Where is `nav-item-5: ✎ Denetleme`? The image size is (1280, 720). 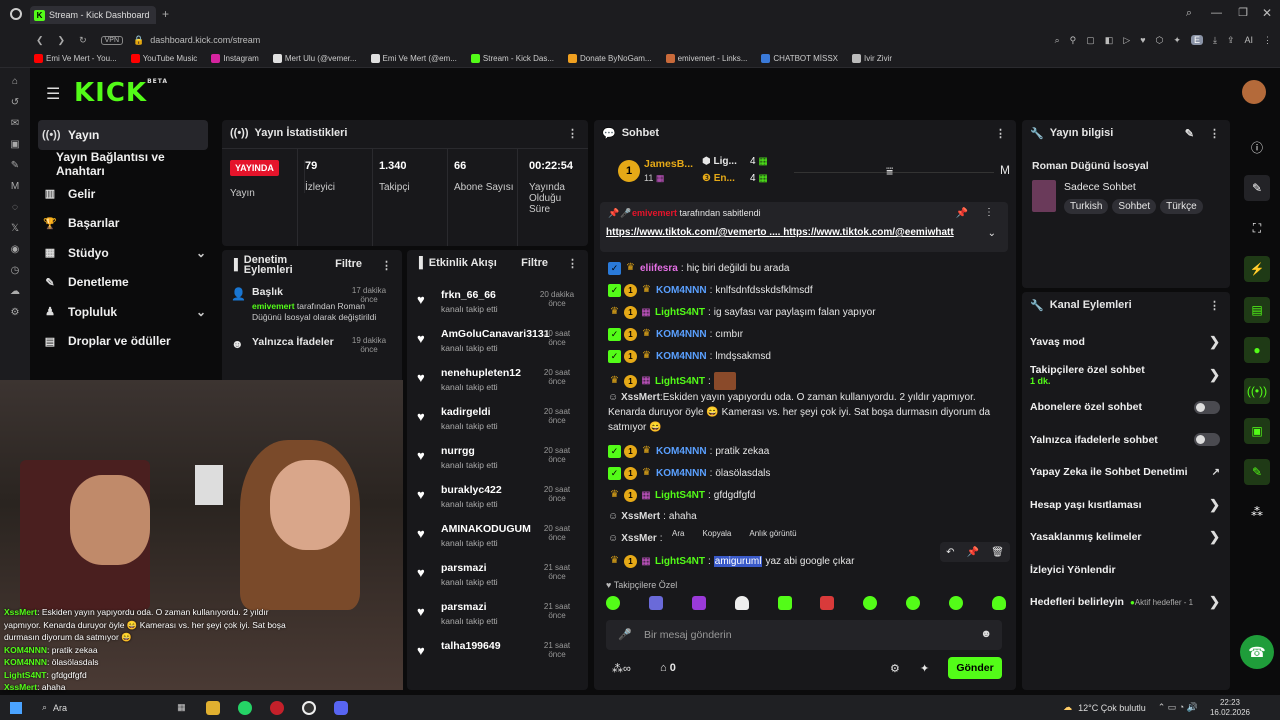 nav-item-5: ✎ Denetleme is located at coordinates (123, 283).